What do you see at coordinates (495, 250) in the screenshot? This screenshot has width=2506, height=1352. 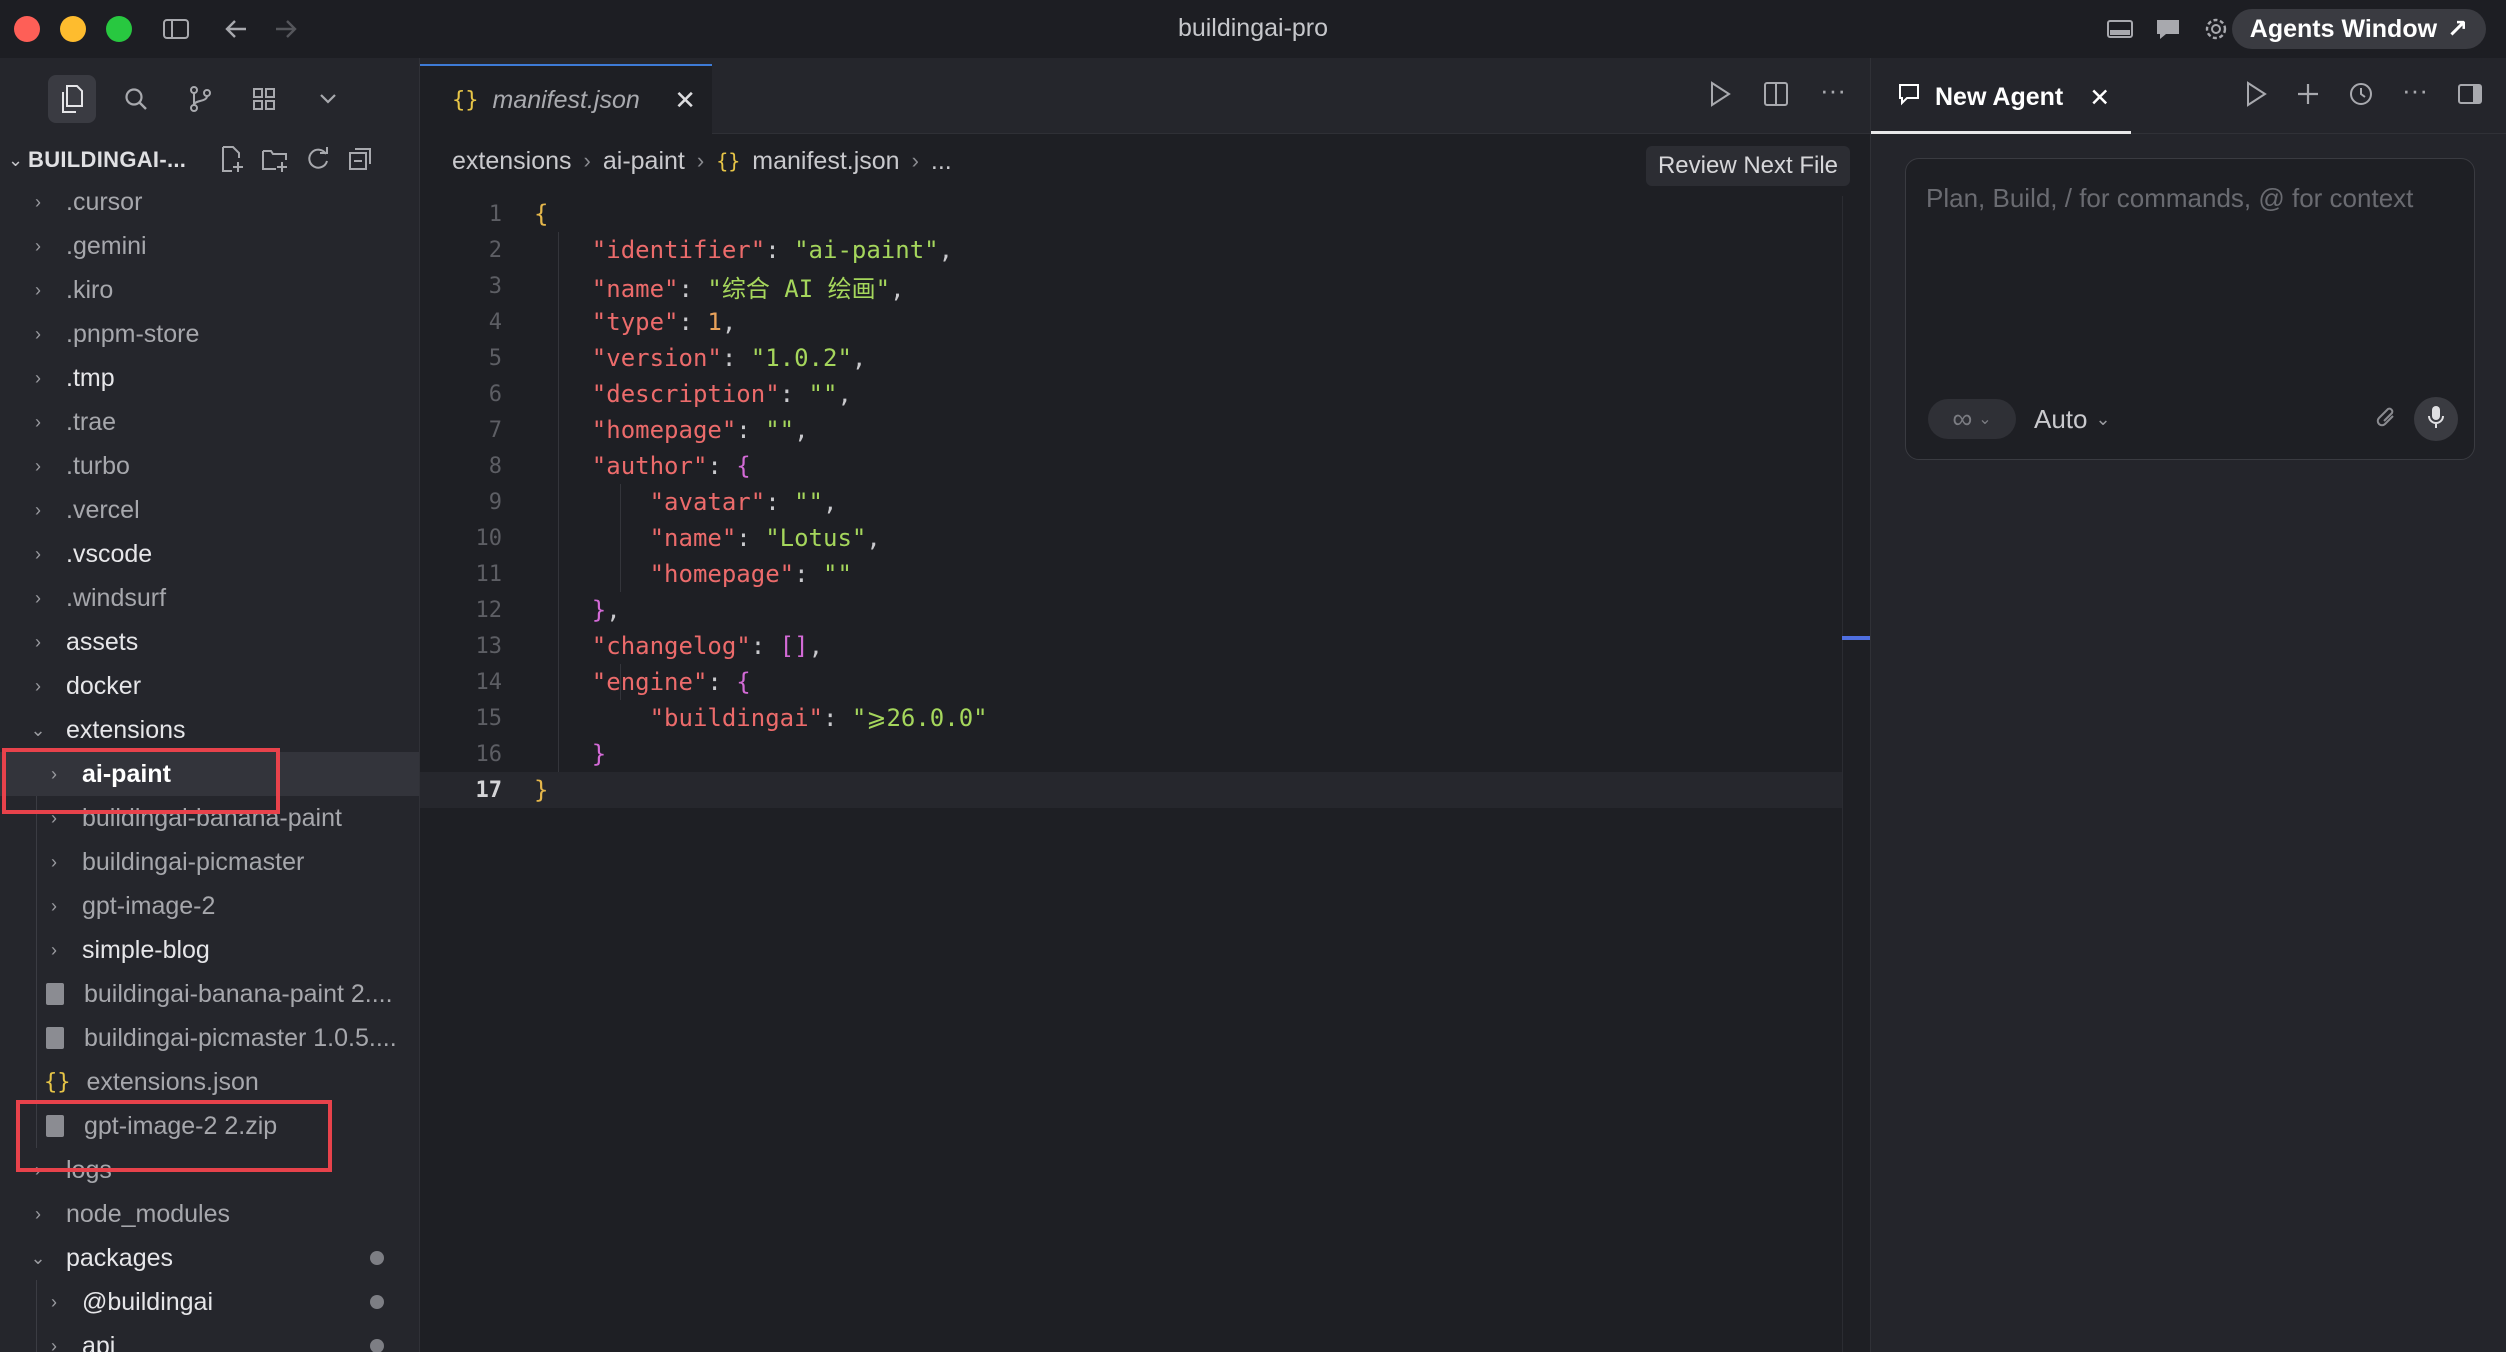 I see `line-number: 2` at bounding box center [495, 250].